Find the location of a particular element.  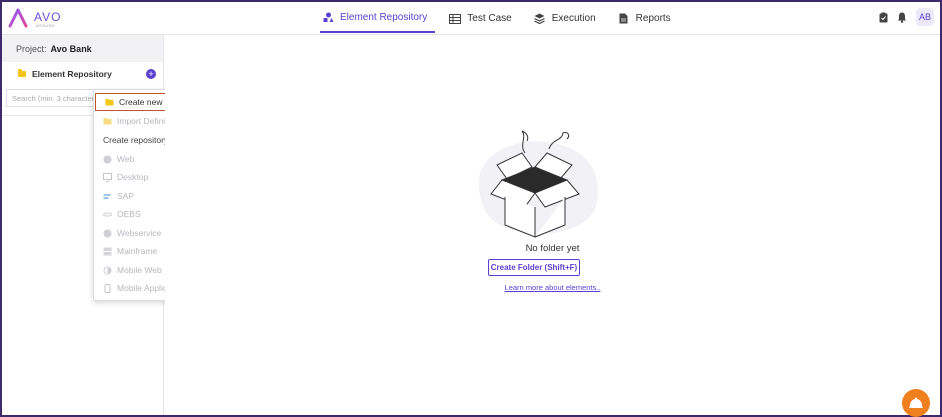

repo-label: Element Repository is located at coordinates (72, 74).